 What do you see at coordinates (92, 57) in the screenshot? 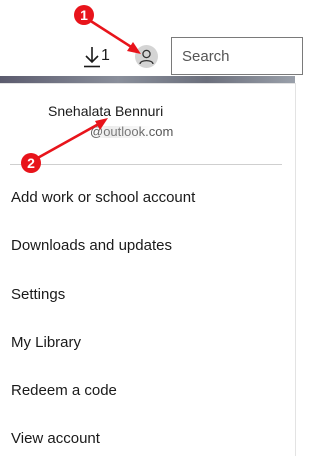
I see `download-icon` at bounding box center [92, 57].